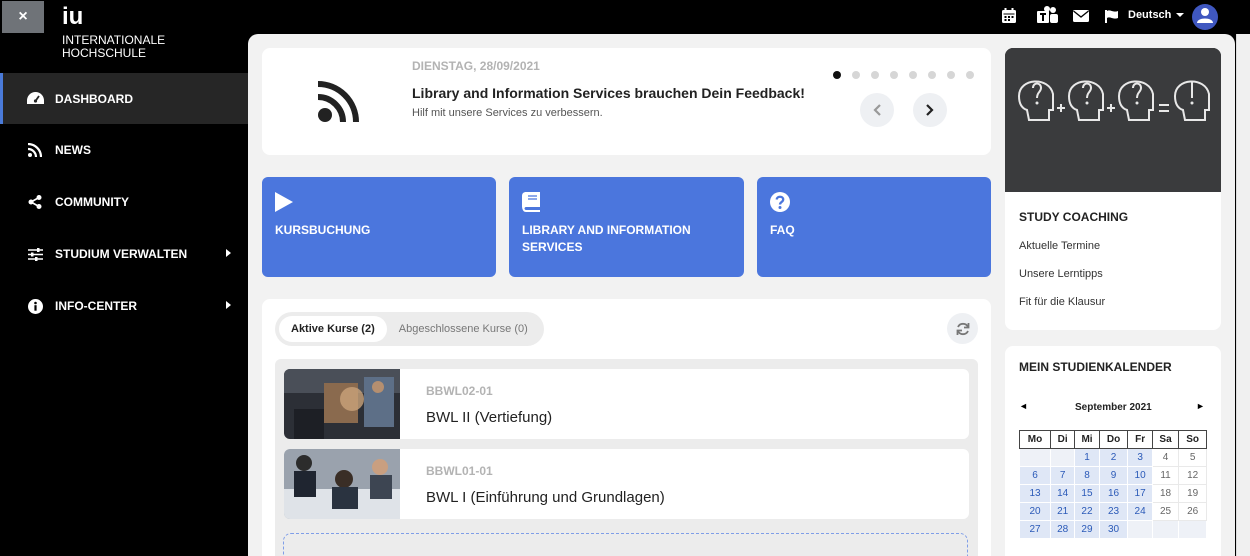  Describe the element at coordinates (780, 204) in the screenshot. I see `question-icon` at that location.